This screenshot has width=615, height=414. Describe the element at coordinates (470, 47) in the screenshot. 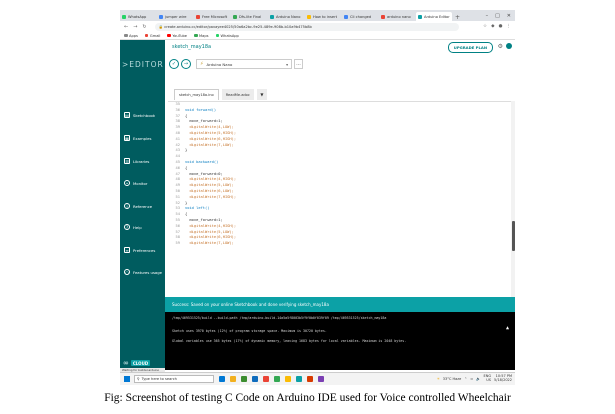

I see `upgrade-plan-button: UPGRADE PLAN` at that location.